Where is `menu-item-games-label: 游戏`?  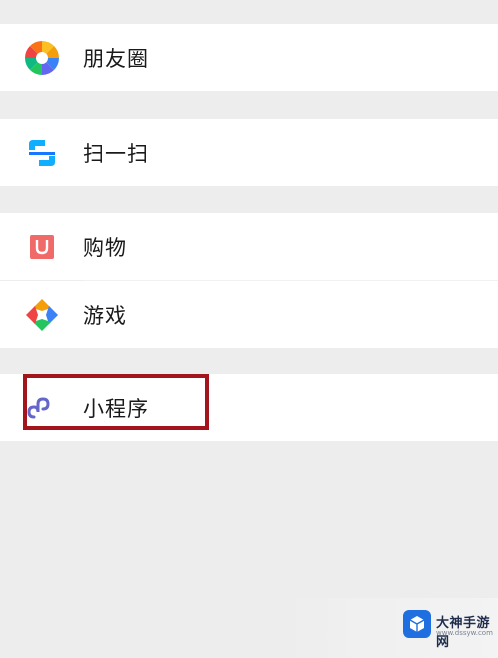 menu-item-games-label: 游戏 is located at coordinates (105, 315).